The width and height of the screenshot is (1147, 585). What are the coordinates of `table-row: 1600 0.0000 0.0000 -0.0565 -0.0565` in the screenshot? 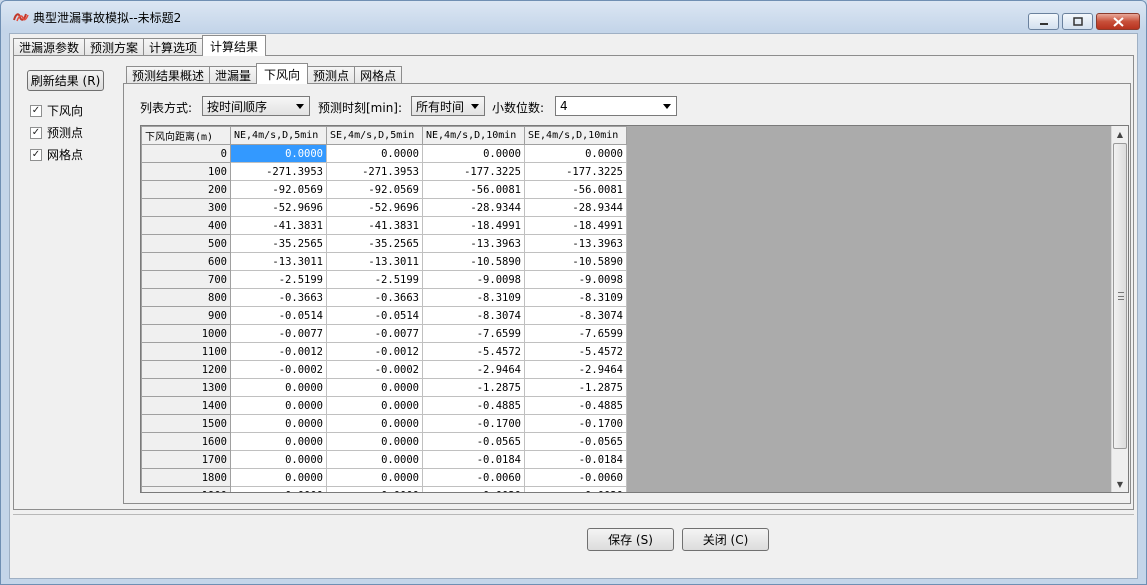 It's located at (384, 441).